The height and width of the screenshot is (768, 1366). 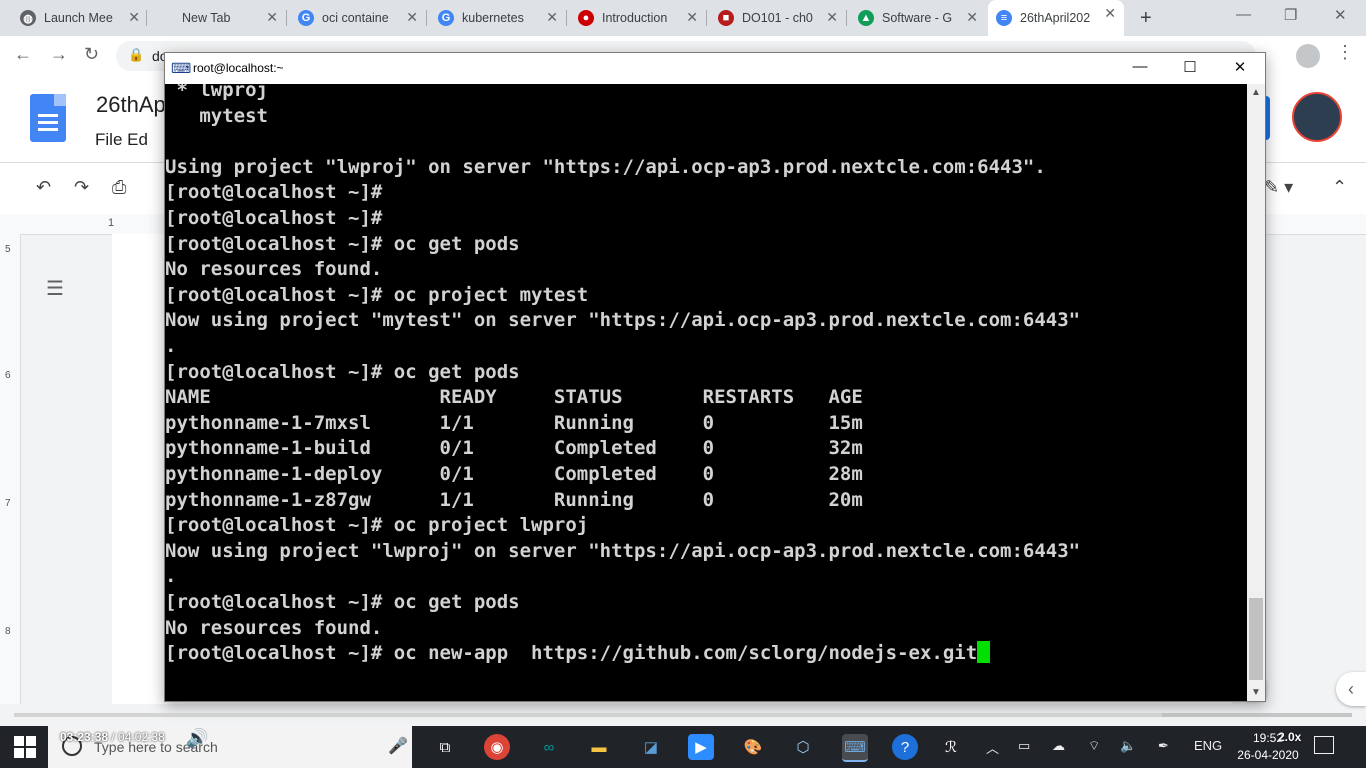 I want to click on docs-icon: ≡, so click(x=1004, y=18).